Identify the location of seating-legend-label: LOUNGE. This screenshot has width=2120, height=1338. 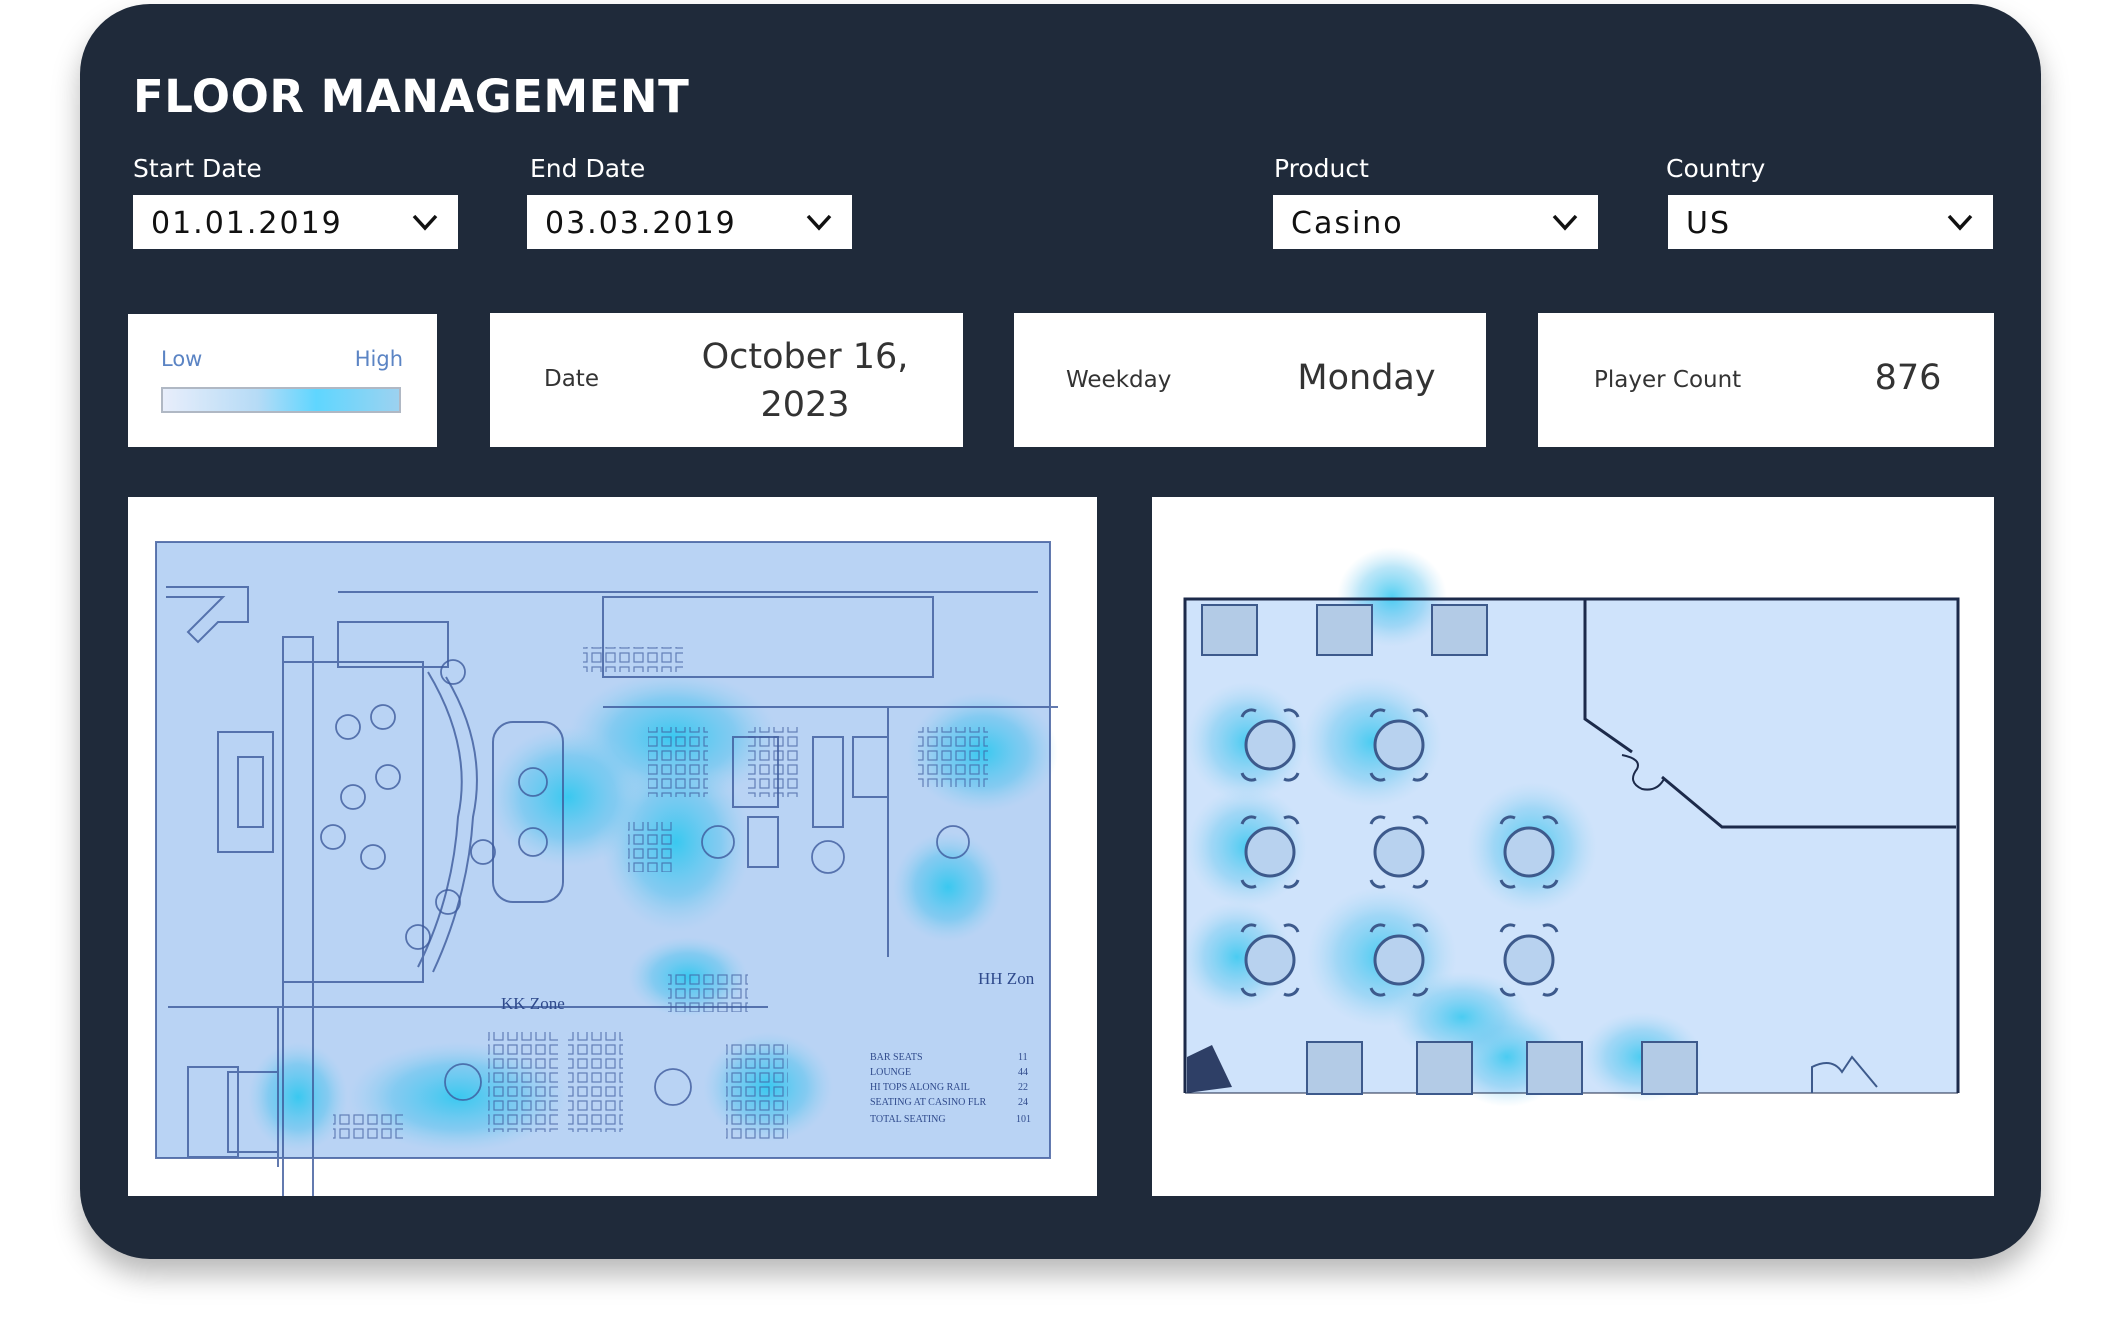
(890, 1072).